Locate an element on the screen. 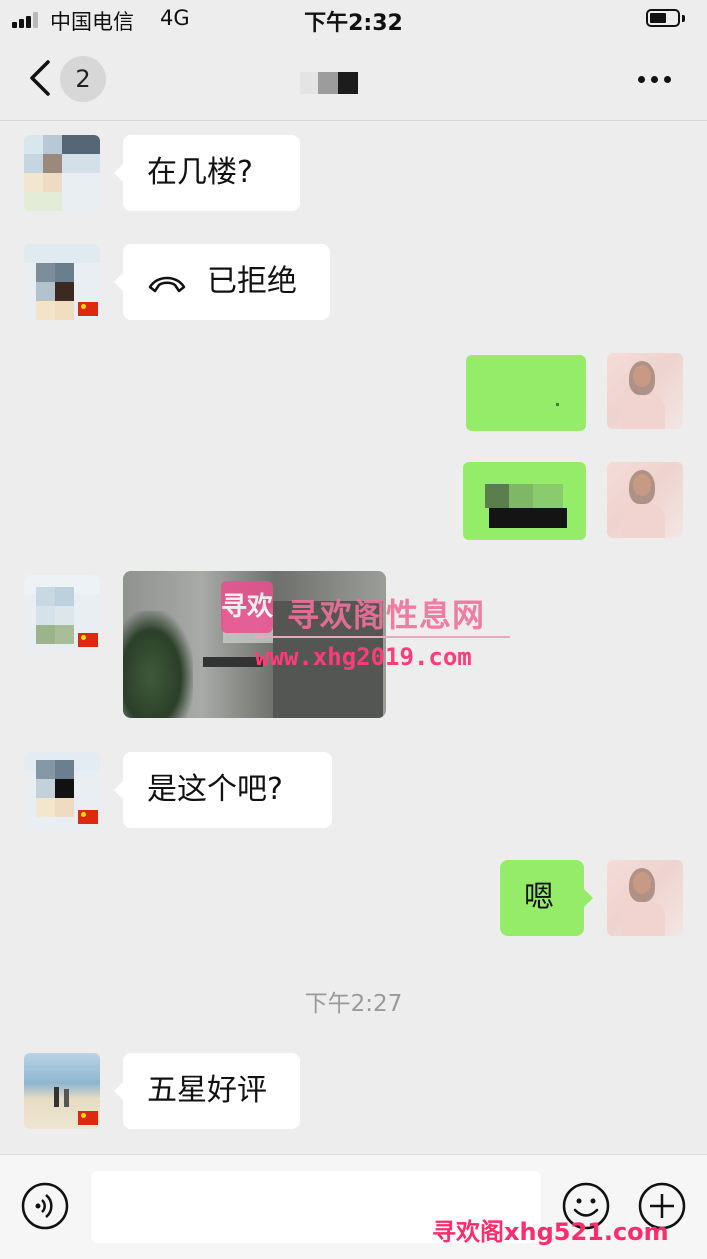 The width and height of the screenshot is (707, 1259). watermark-divider is located at coordinates (382, 637).